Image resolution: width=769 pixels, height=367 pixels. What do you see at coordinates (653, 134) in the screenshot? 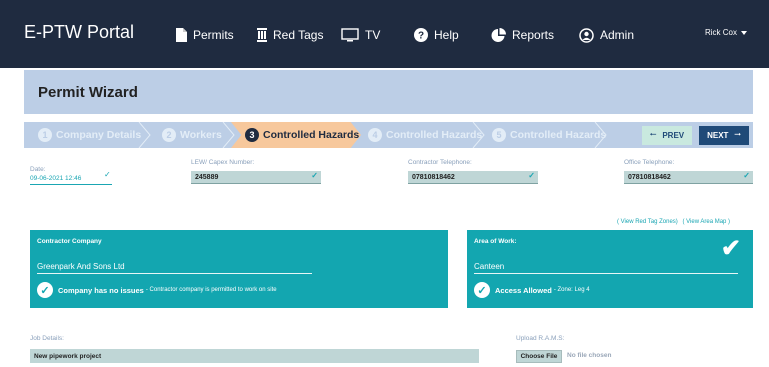
I see `arrow-left-icon: 🠀` at bounding box center [653, 134].